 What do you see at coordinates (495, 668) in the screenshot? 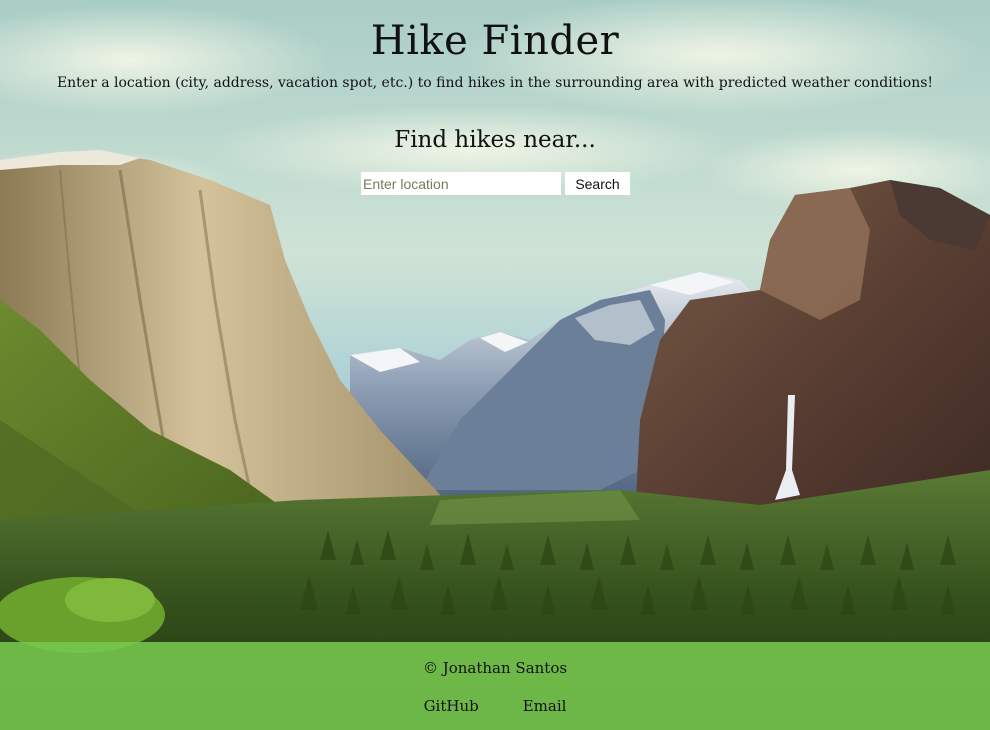
I see `copyright-text: © Jonathan Santos` at bounding box center [495, 668].